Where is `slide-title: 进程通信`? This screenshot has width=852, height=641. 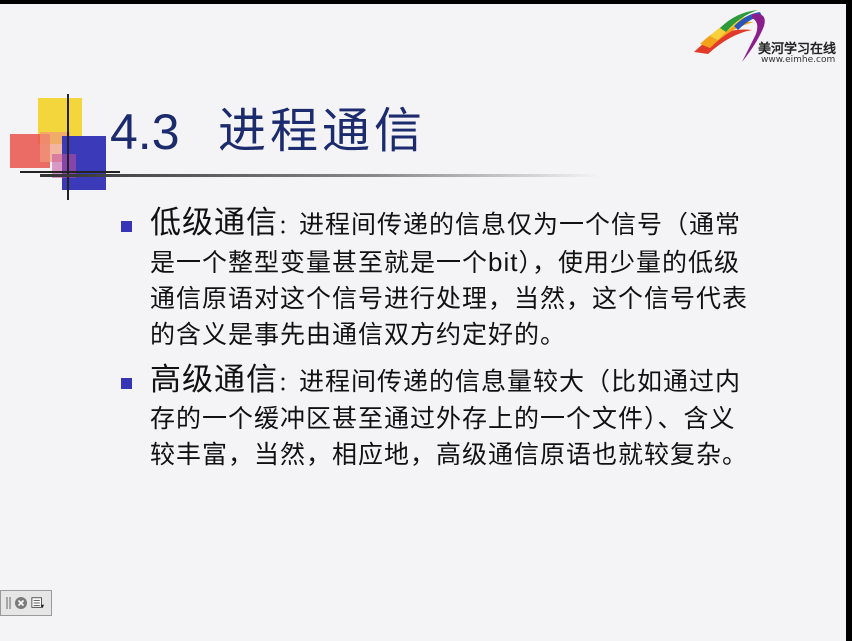 slide-title: 进程通信 is located at coordinates (322, 131).